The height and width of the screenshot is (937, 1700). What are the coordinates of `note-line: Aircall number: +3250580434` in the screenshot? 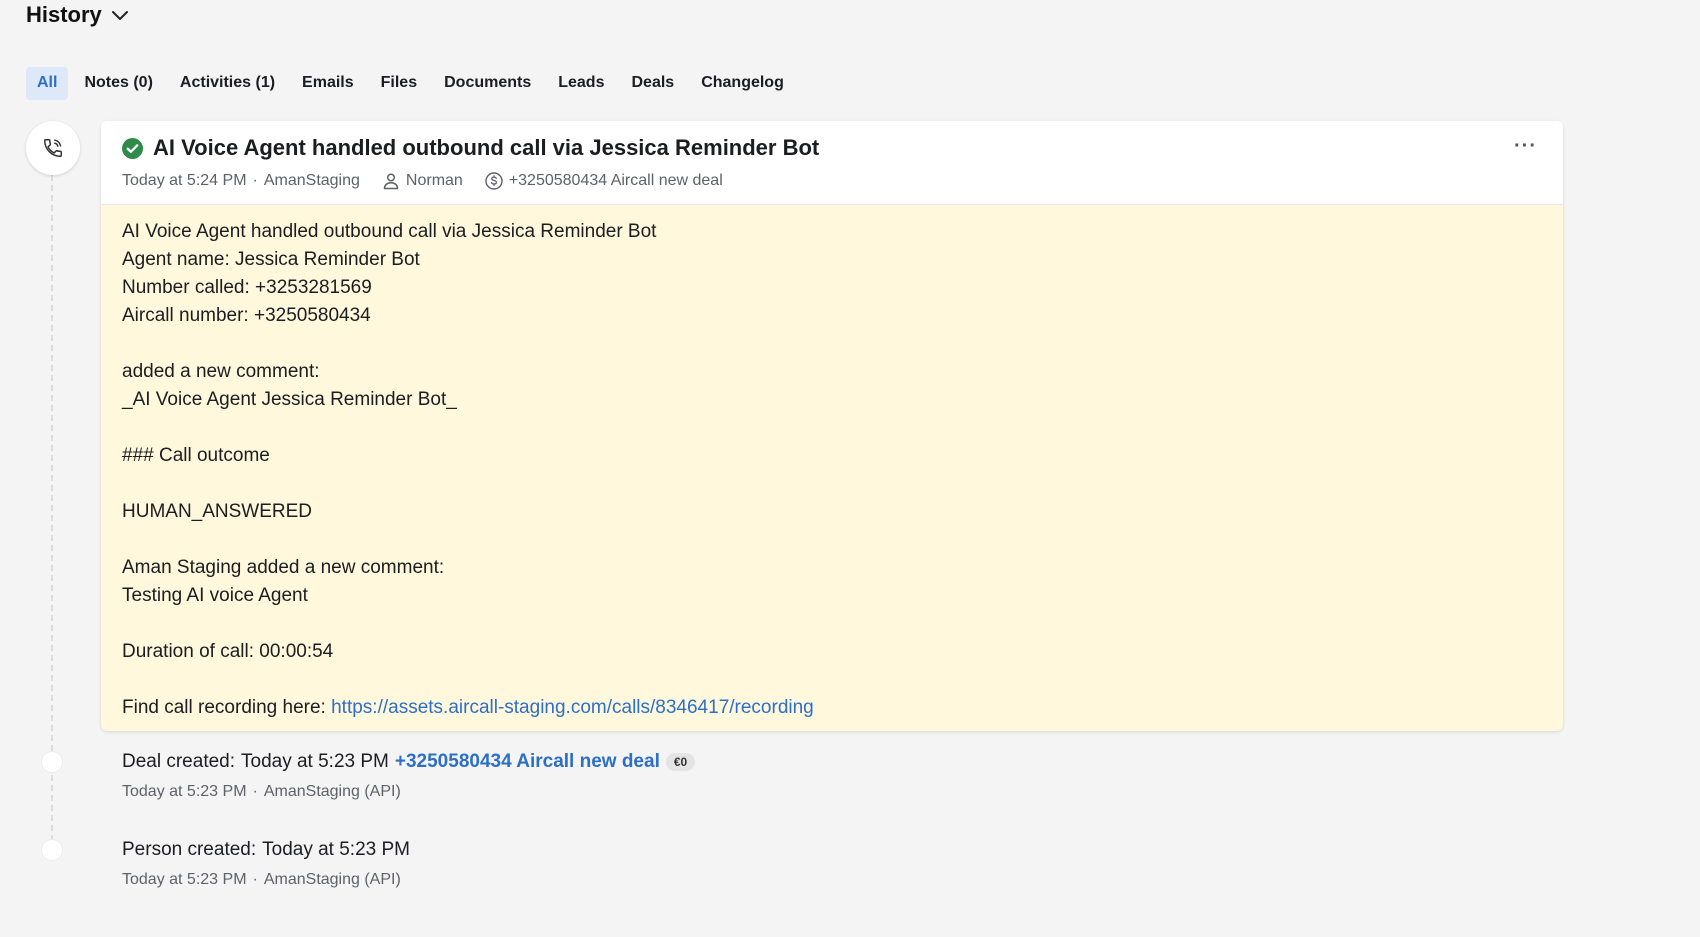 It's located at (246, 315).